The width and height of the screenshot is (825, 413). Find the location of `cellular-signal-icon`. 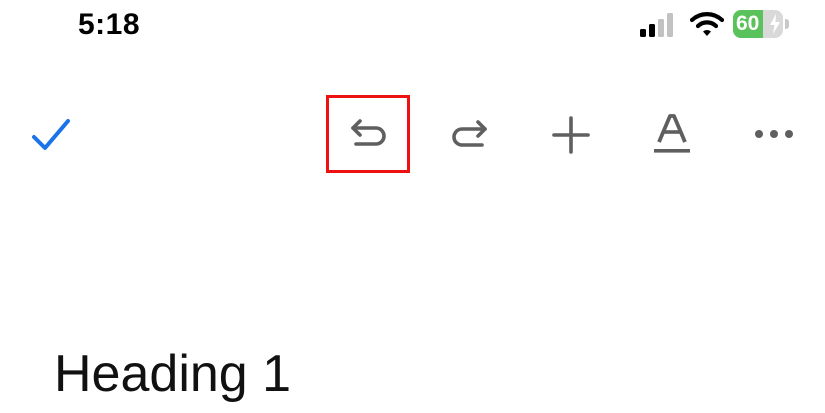

cellular-signal-icon is located at coordinates (657, 25).